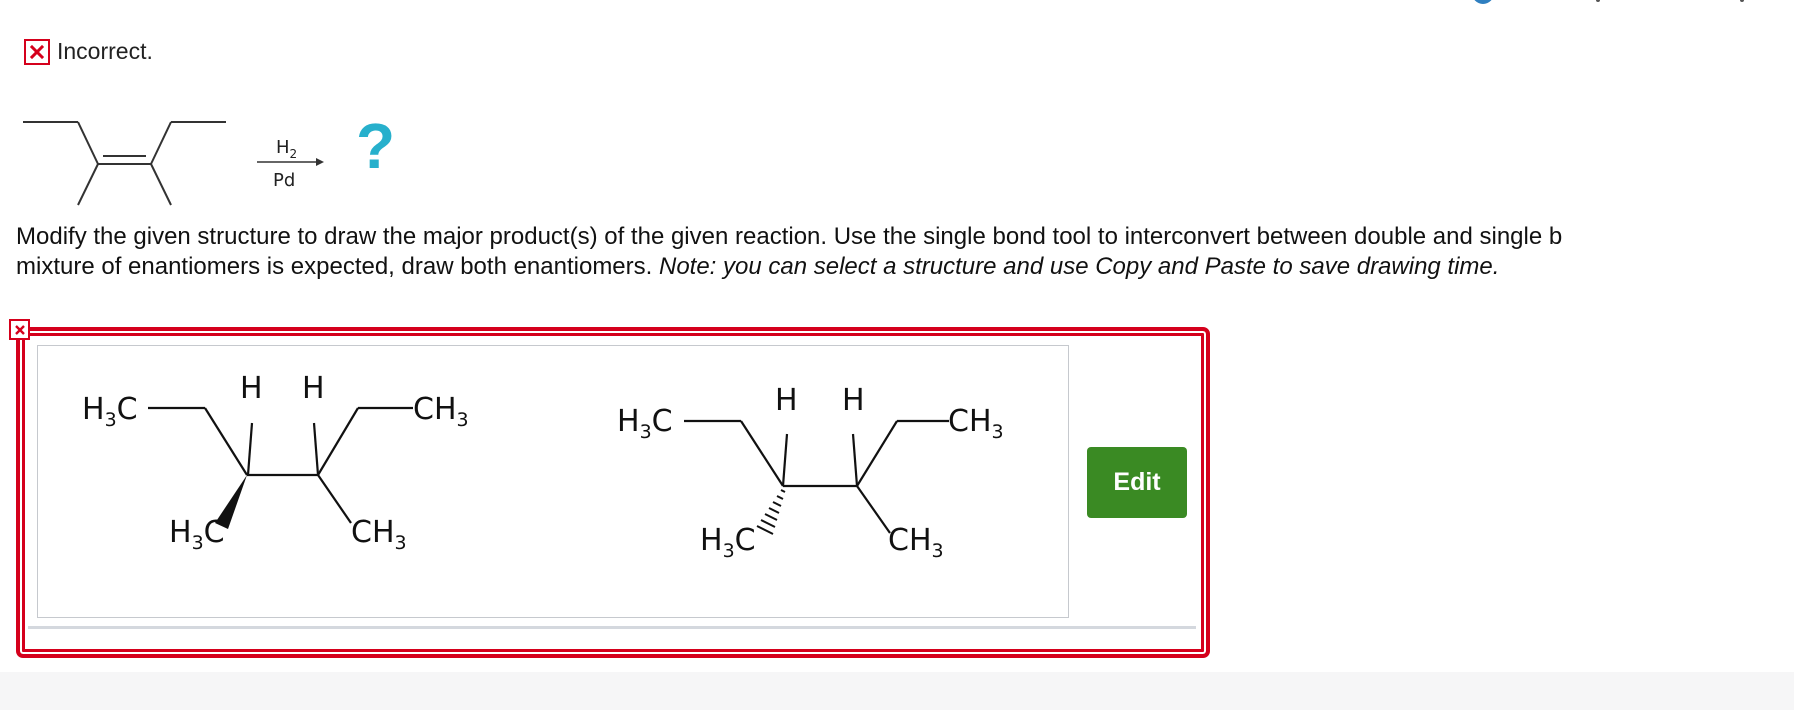 Image resolution: width=1794 pixels, height=710 pixels. I want to click on page-footer-band, so click(897, 691).